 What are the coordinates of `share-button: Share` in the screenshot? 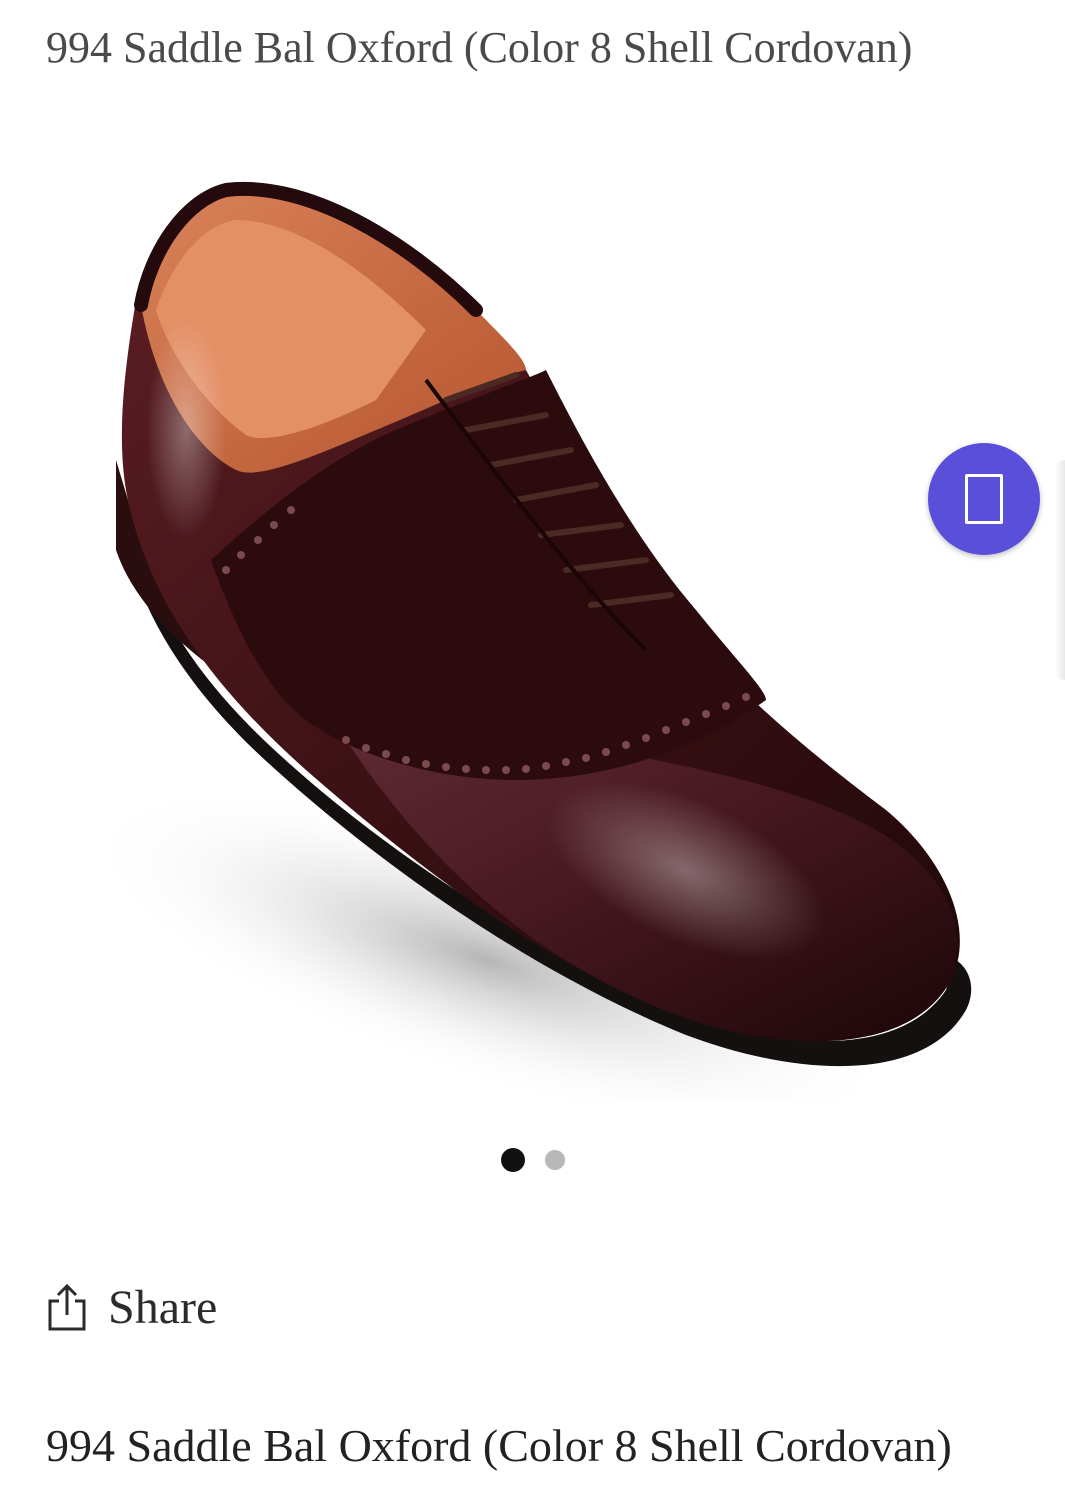 It's located at (131, 1308).